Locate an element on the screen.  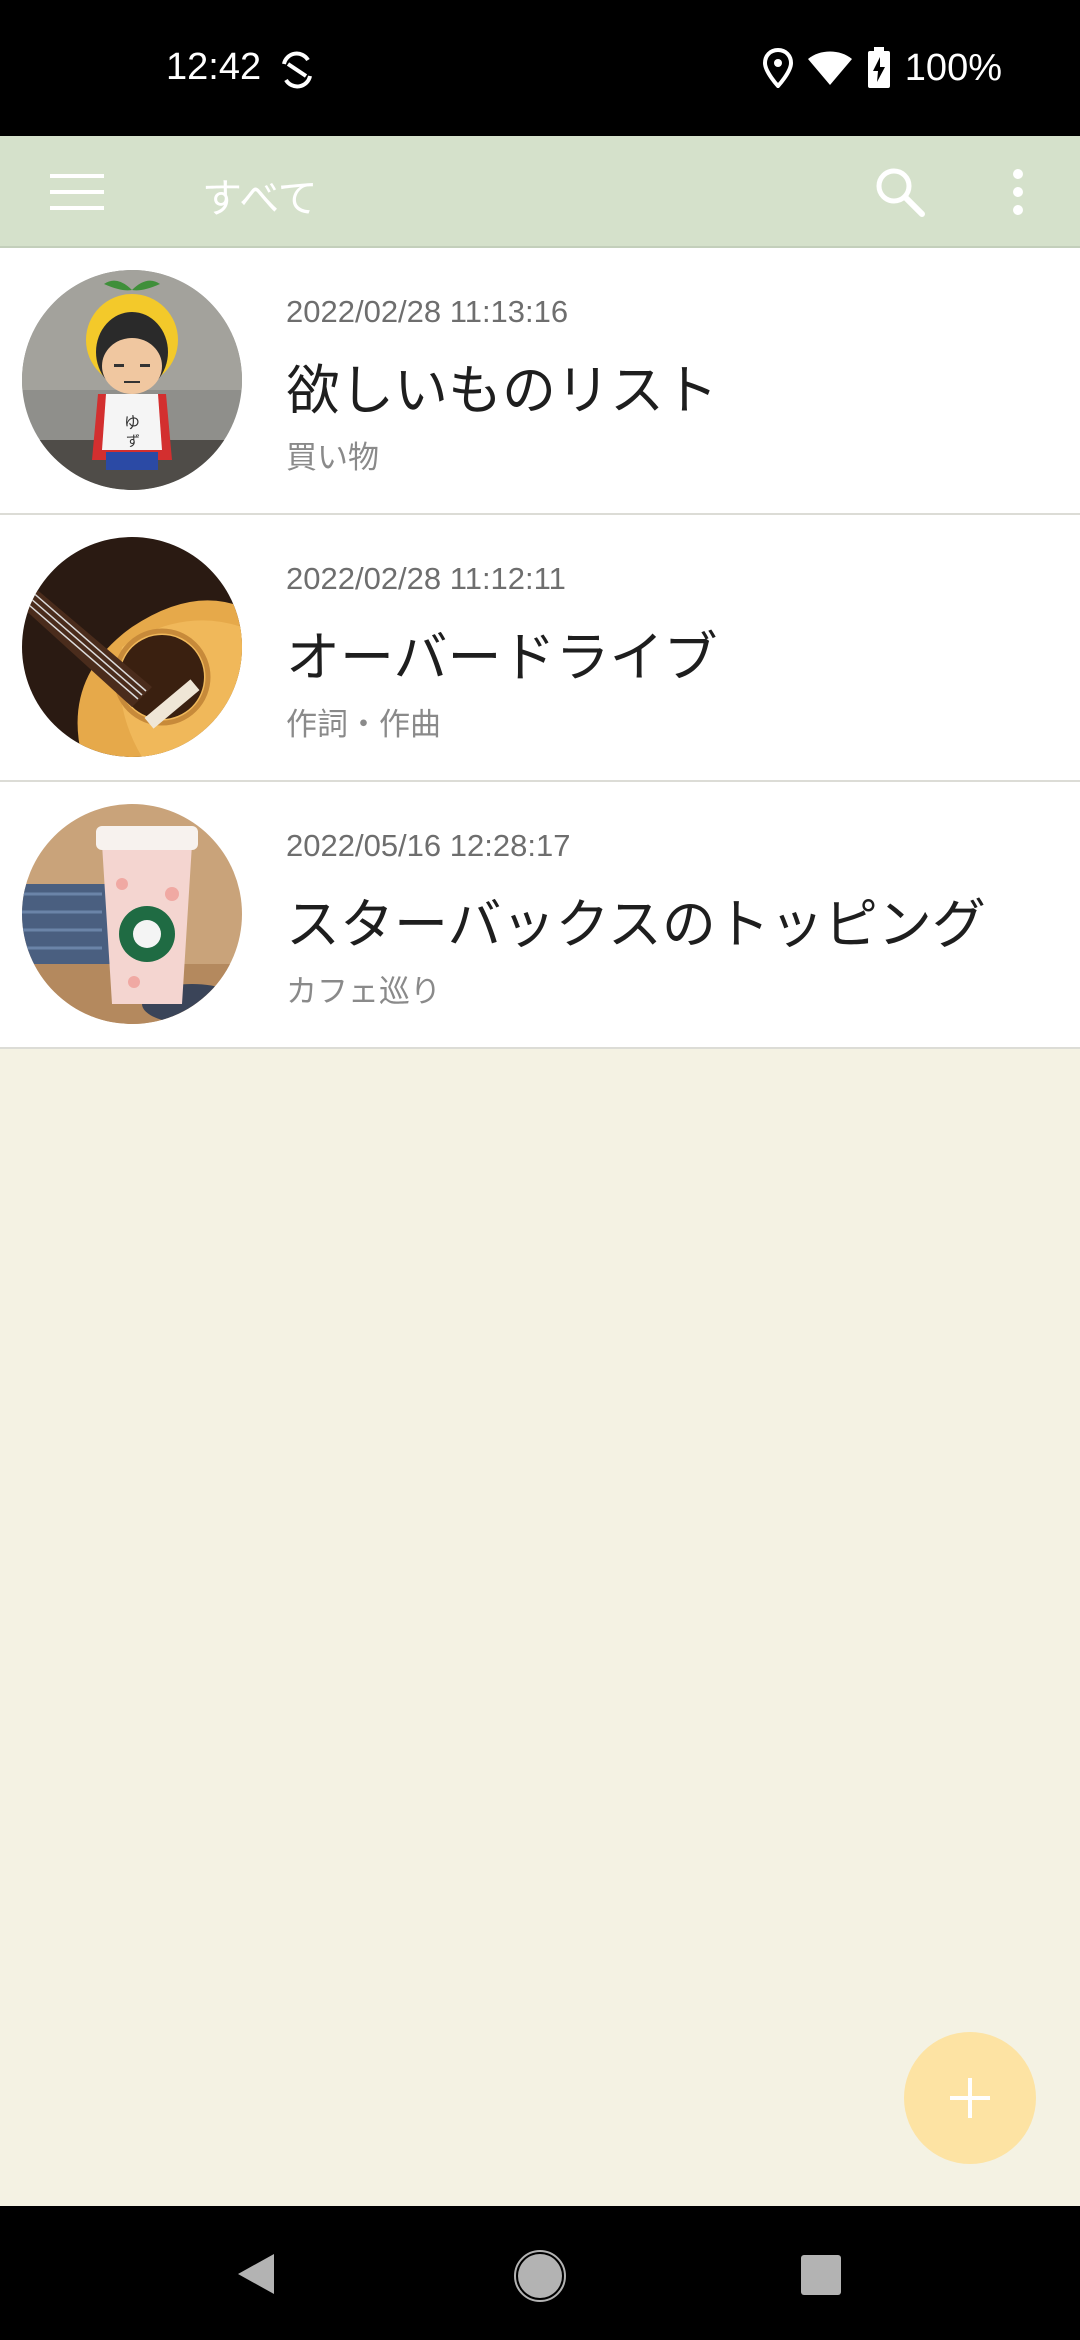
plus-icon is located at coordinates (970, 2098).